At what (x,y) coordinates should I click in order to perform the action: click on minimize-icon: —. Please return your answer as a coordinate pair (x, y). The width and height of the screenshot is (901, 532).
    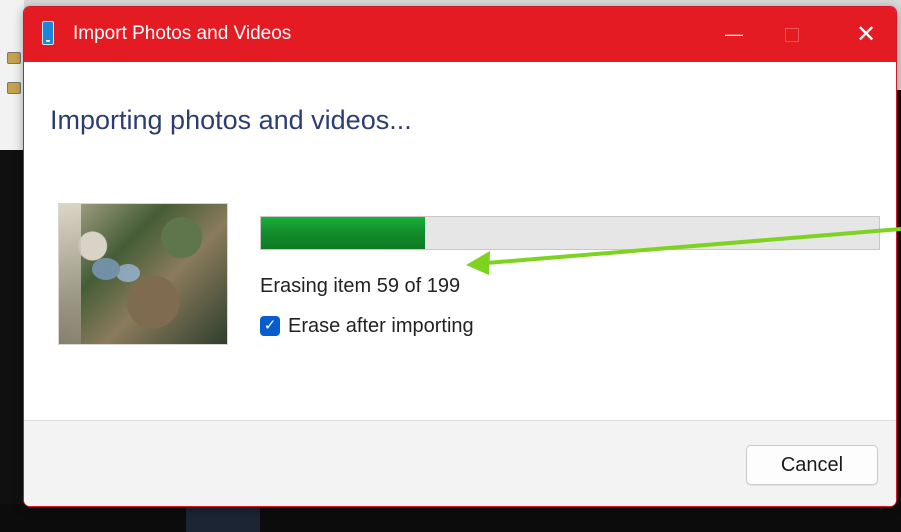
    Looking at the image, I should click on (734, 34).